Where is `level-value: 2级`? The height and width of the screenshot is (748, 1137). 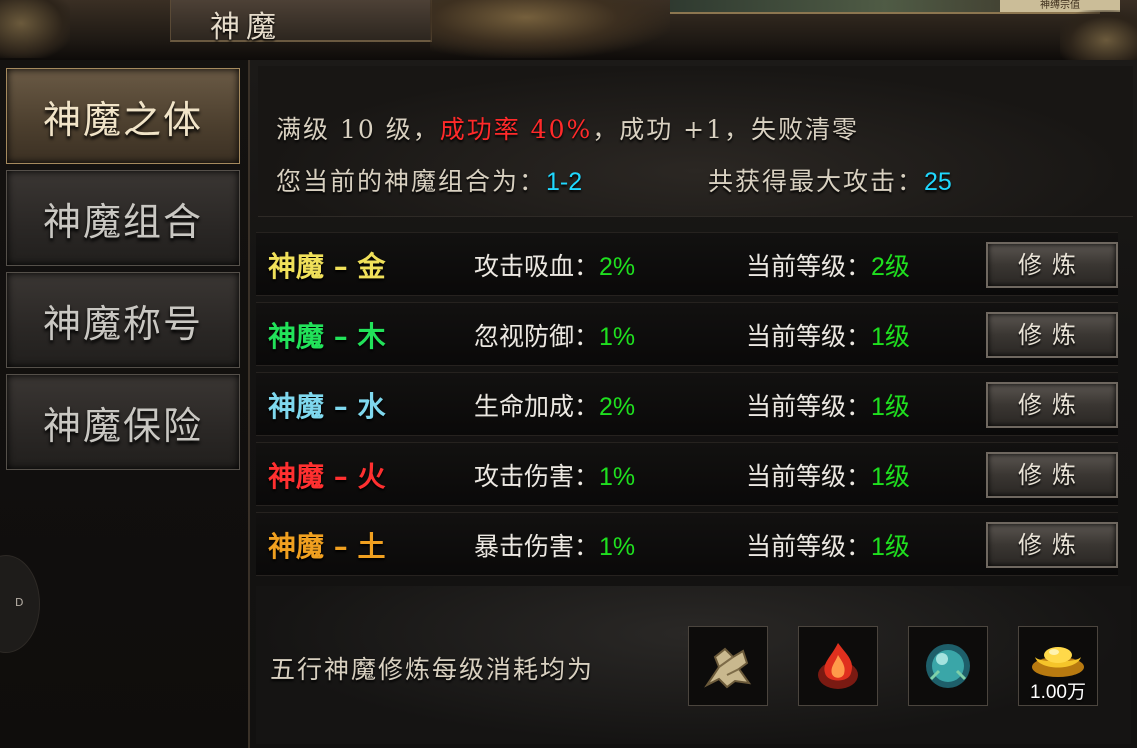
level-value: 2级 is located at coordinates (890, 267).